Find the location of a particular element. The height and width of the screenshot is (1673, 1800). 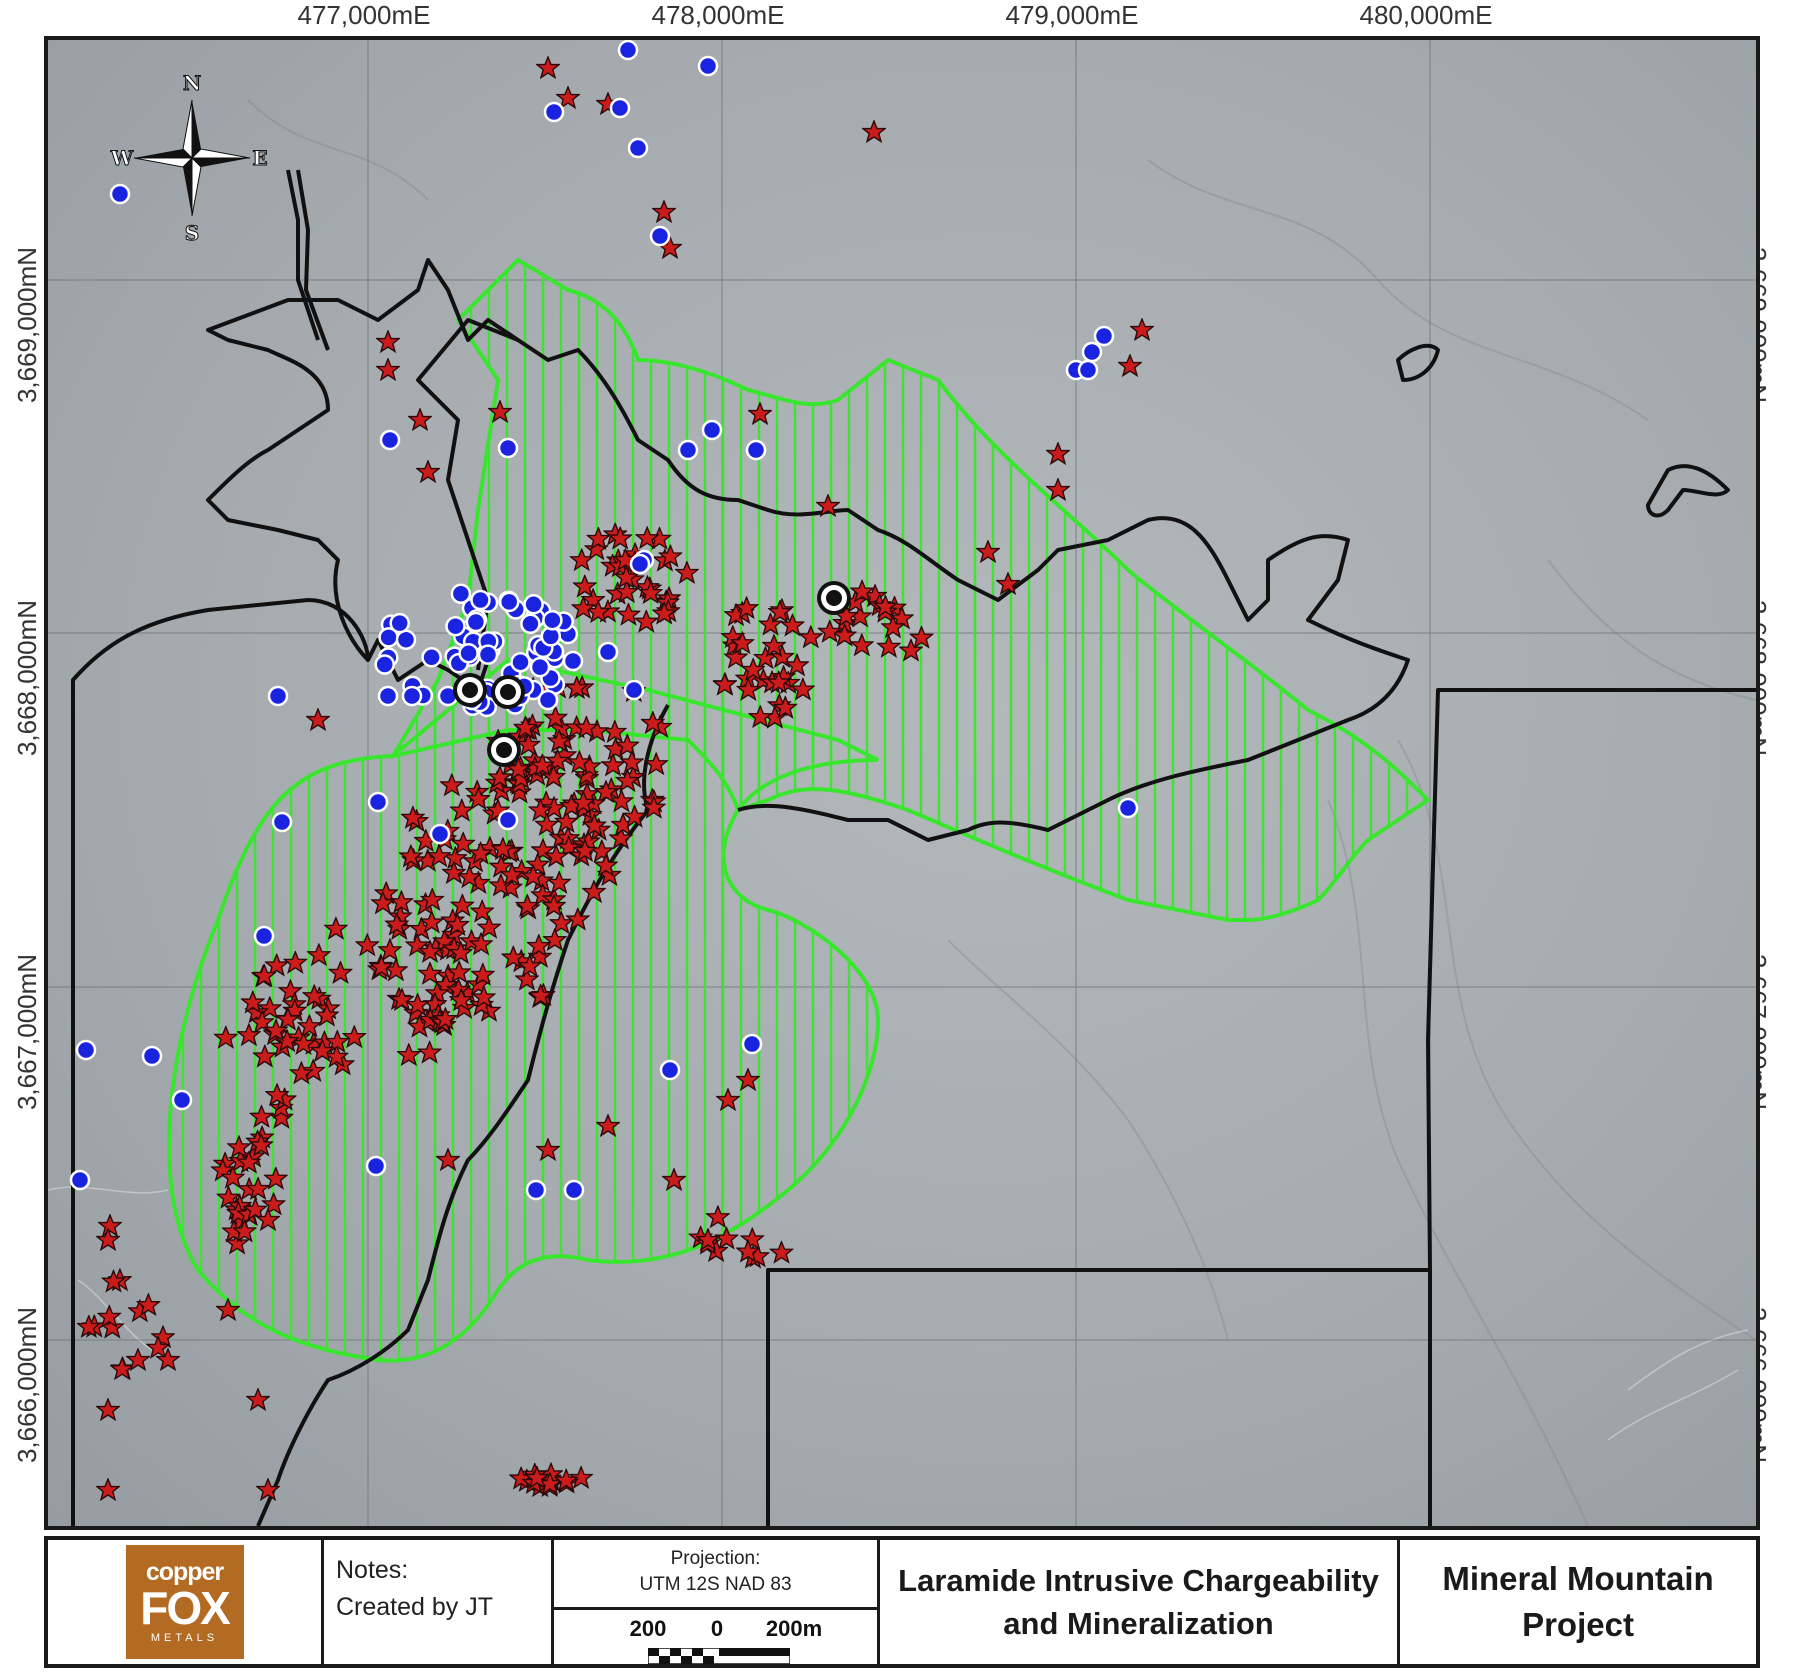

compass-w: W is located at coordinates (122, 158).